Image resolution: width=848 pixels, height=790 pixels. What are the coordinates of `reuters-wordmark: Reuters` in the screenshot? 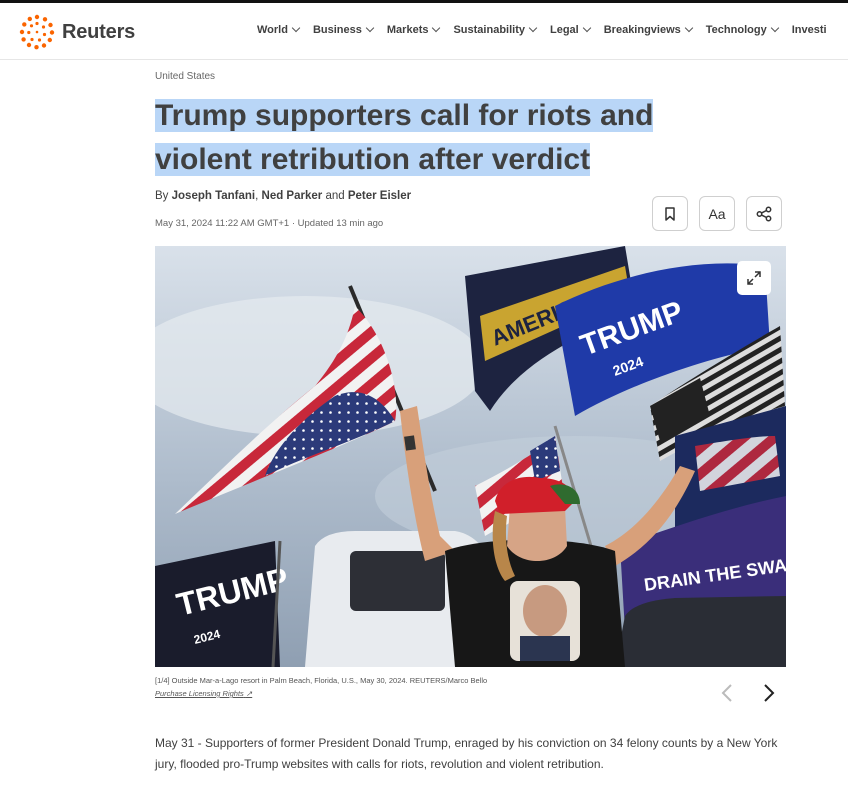 It's located at (99, 31).